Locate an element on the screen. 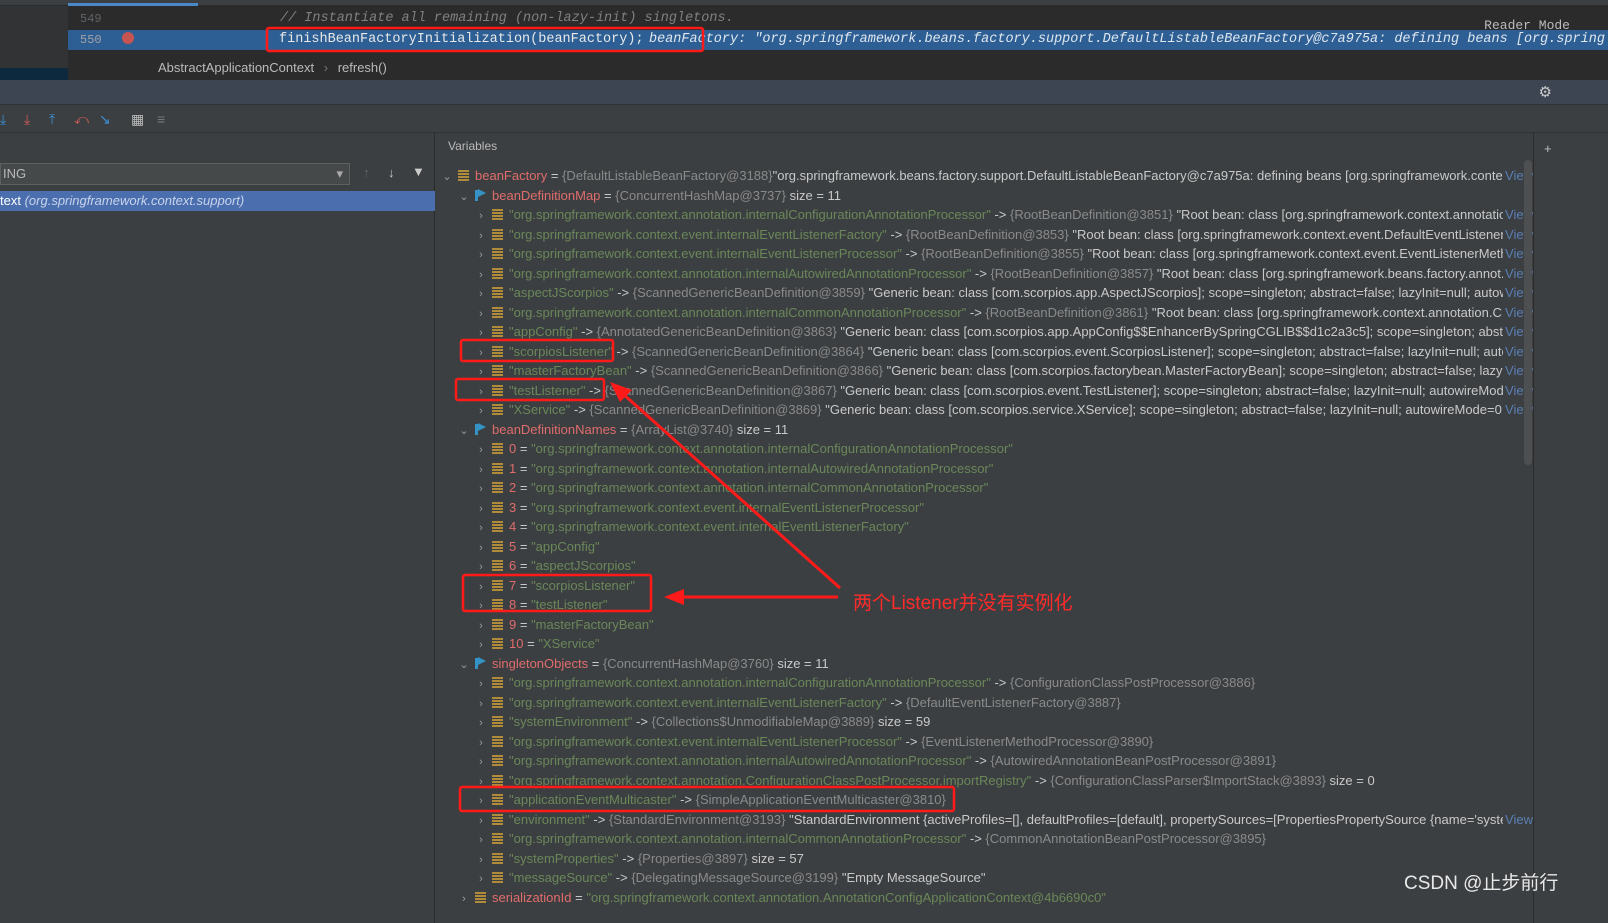  arrowhead is located at coordinates (674, 597).